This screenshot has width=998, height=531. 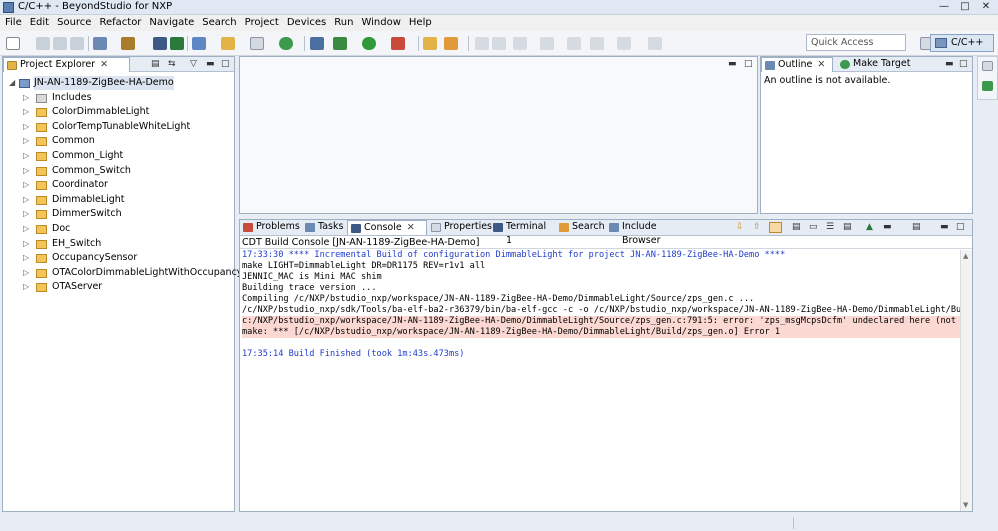 What do you see at coordinates (965, 505) in the screenshot?
I see `scroll-down-icon: ▼` at bounding box center [965, 505].